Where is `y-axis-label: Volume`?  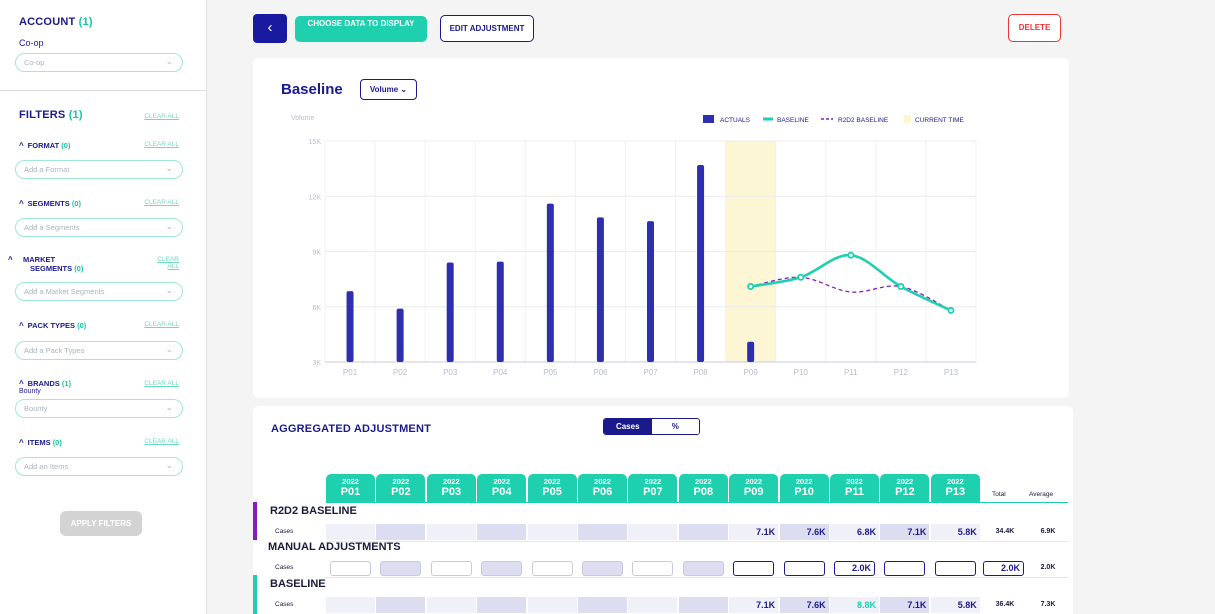 y-axis-label: Volume is located at coordinates (302, 118).